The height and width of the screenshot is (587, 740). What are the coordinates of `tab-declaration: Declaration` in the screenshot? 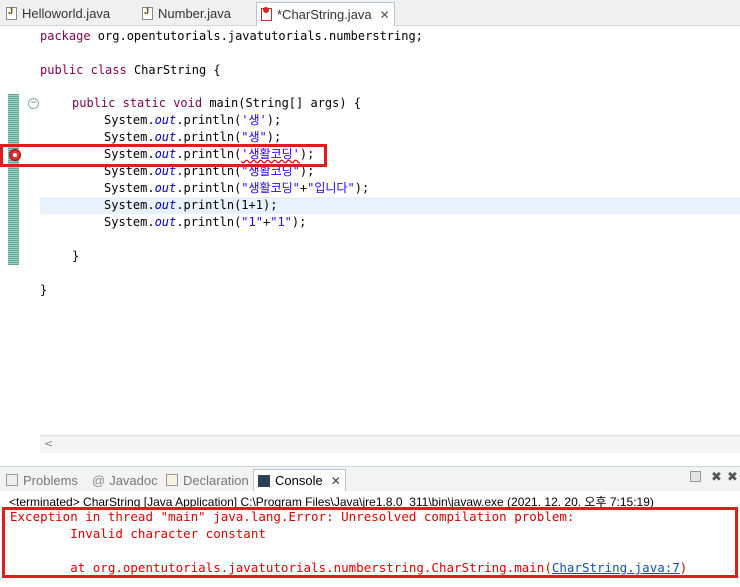 It's located at (207, 480).